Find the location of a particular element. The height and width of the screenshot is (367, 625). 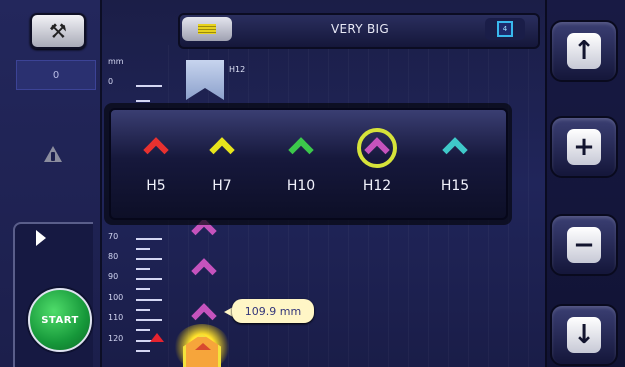

yellow-chevron-icon is located at coordinates (222, 150).